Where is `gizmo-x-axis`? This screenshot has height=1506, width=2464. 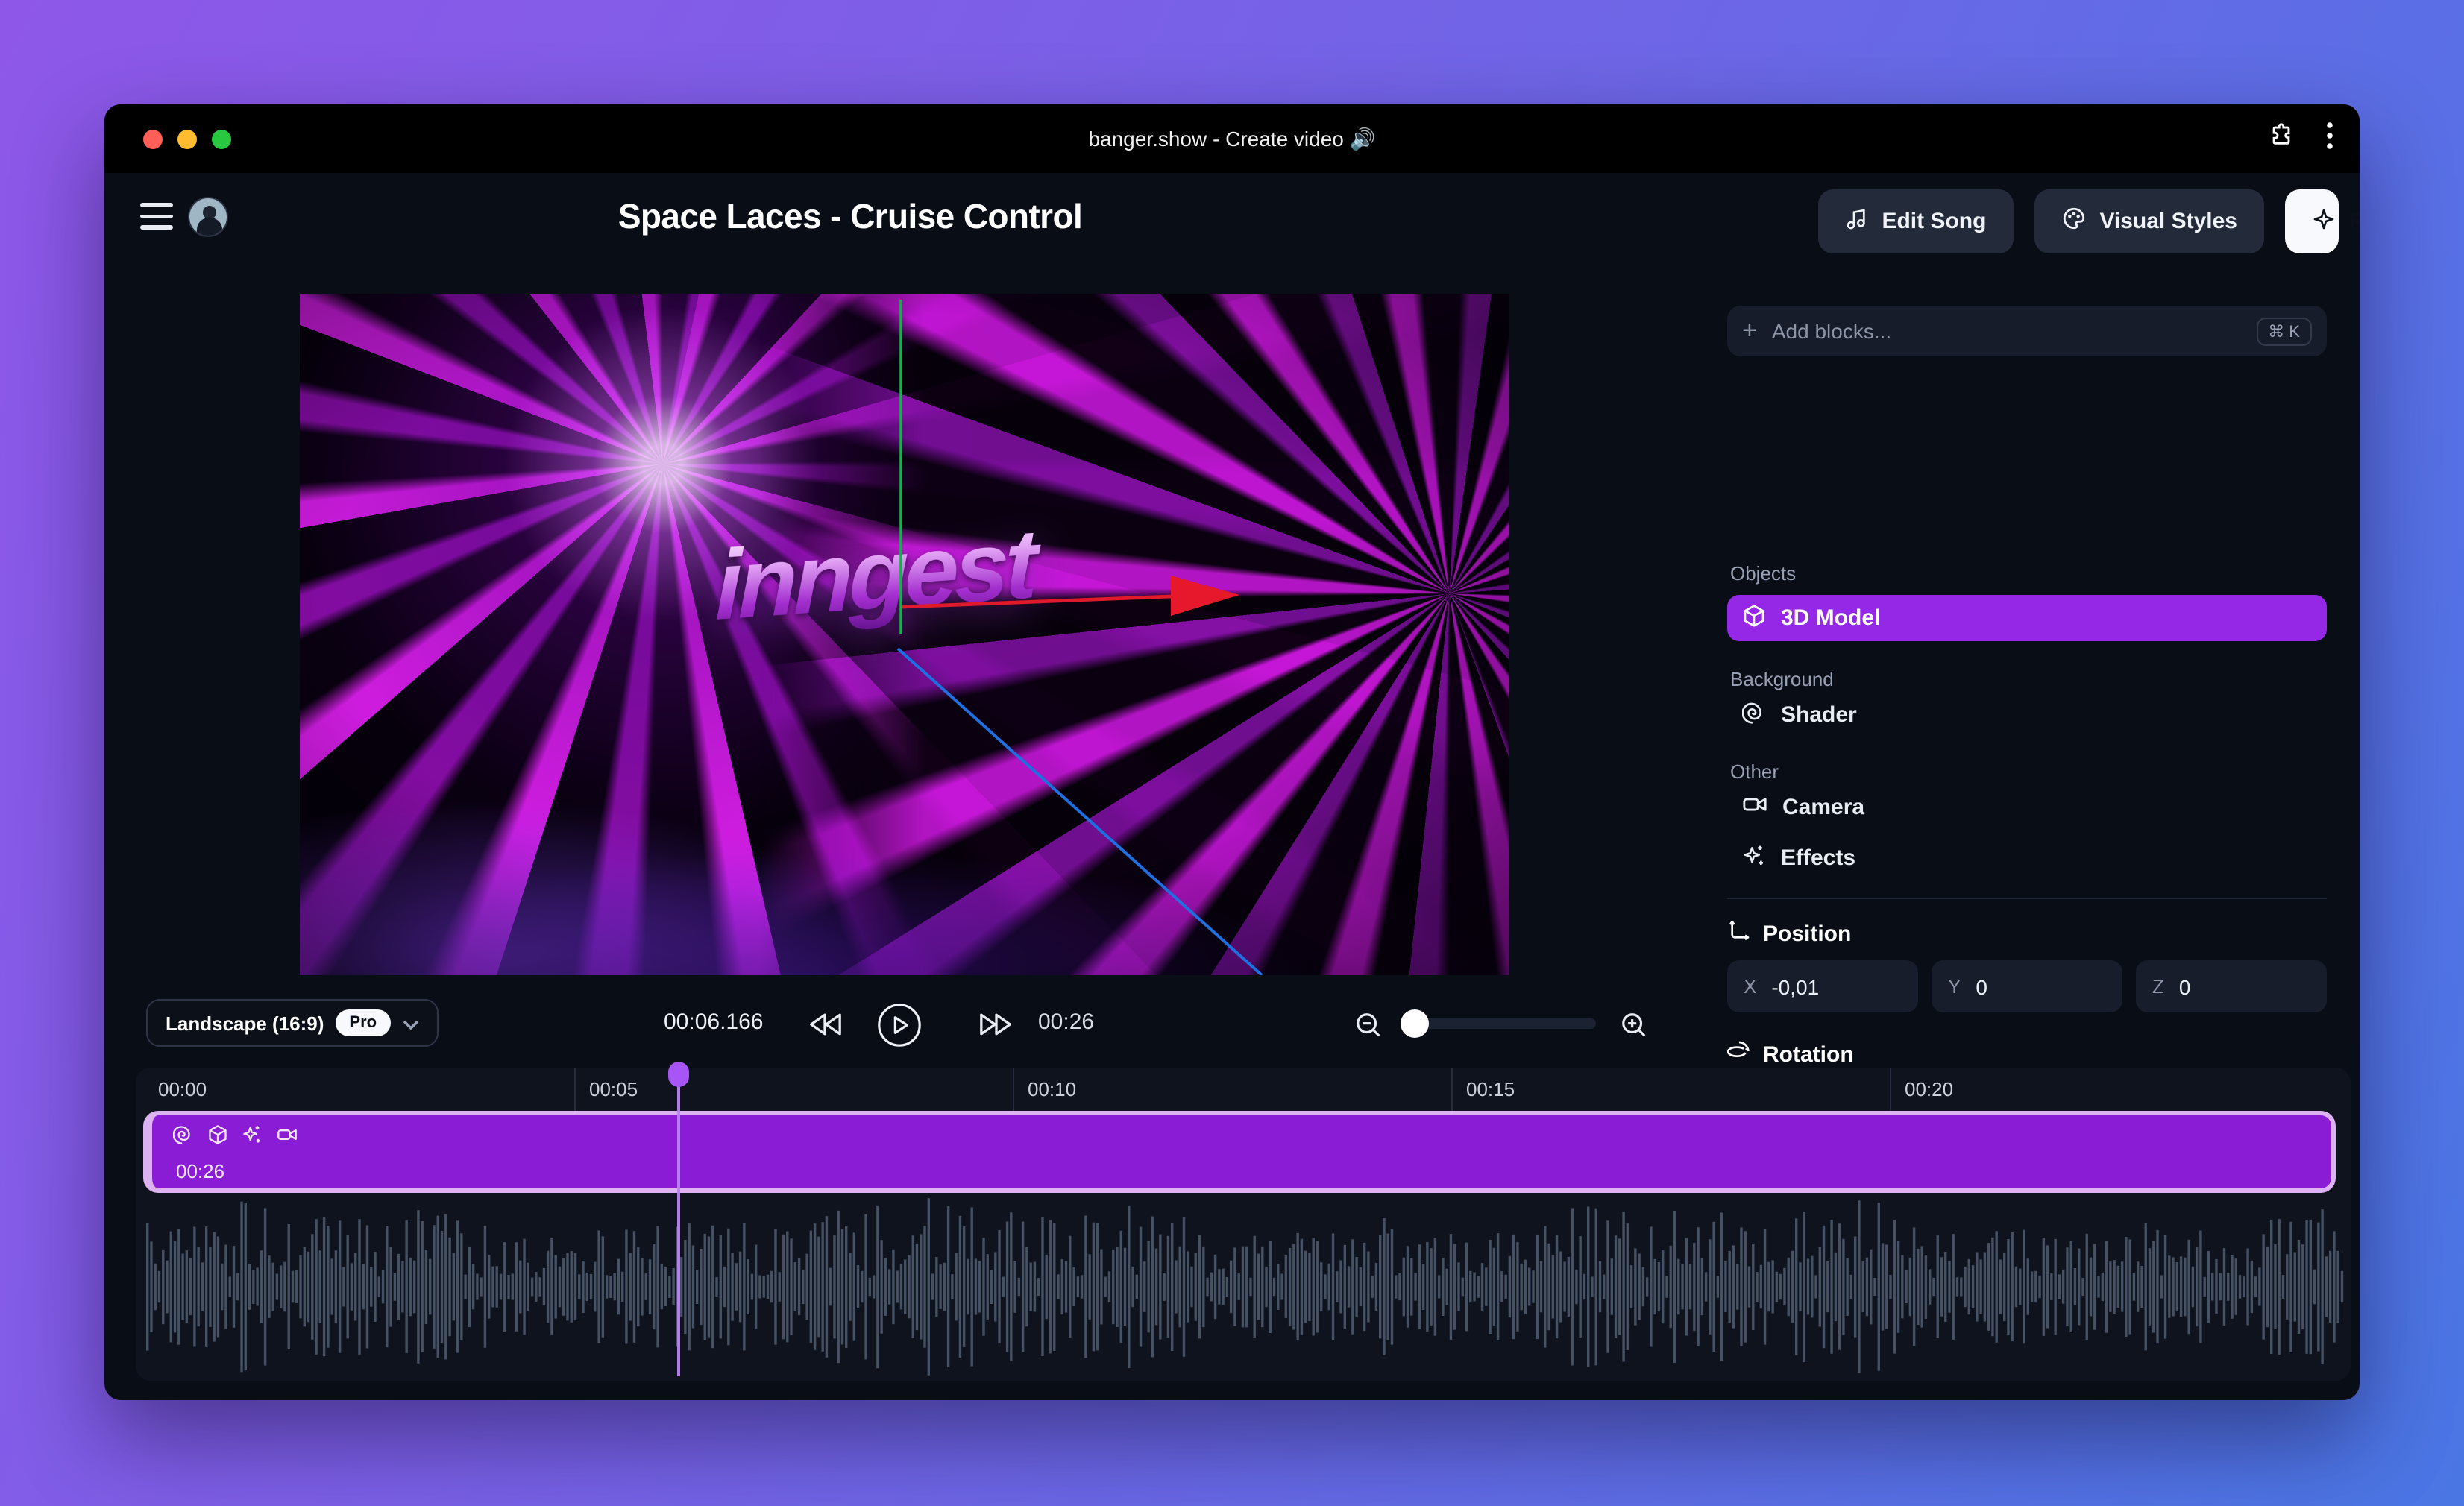 gizmo-x-axis is located at coordinates (1037, 601).